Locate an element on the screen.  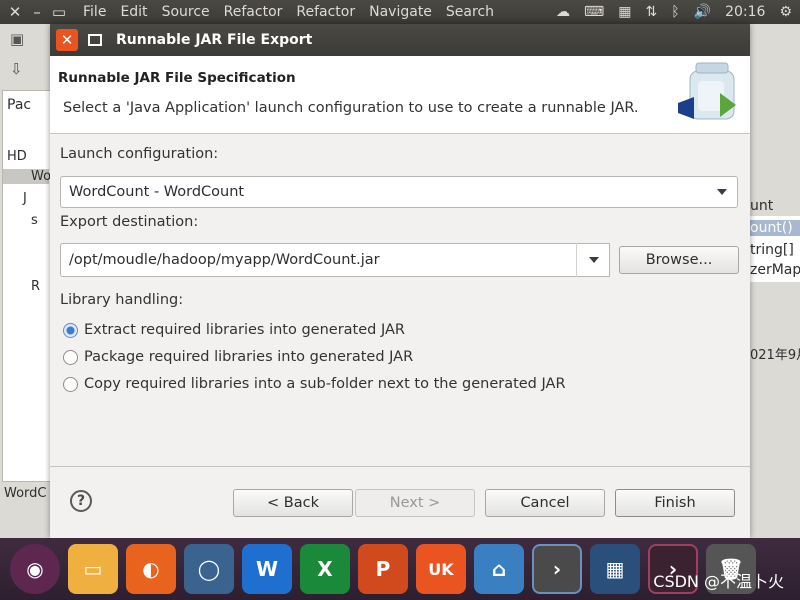
files-icon: ▭ is located at coordinates (93, 569).